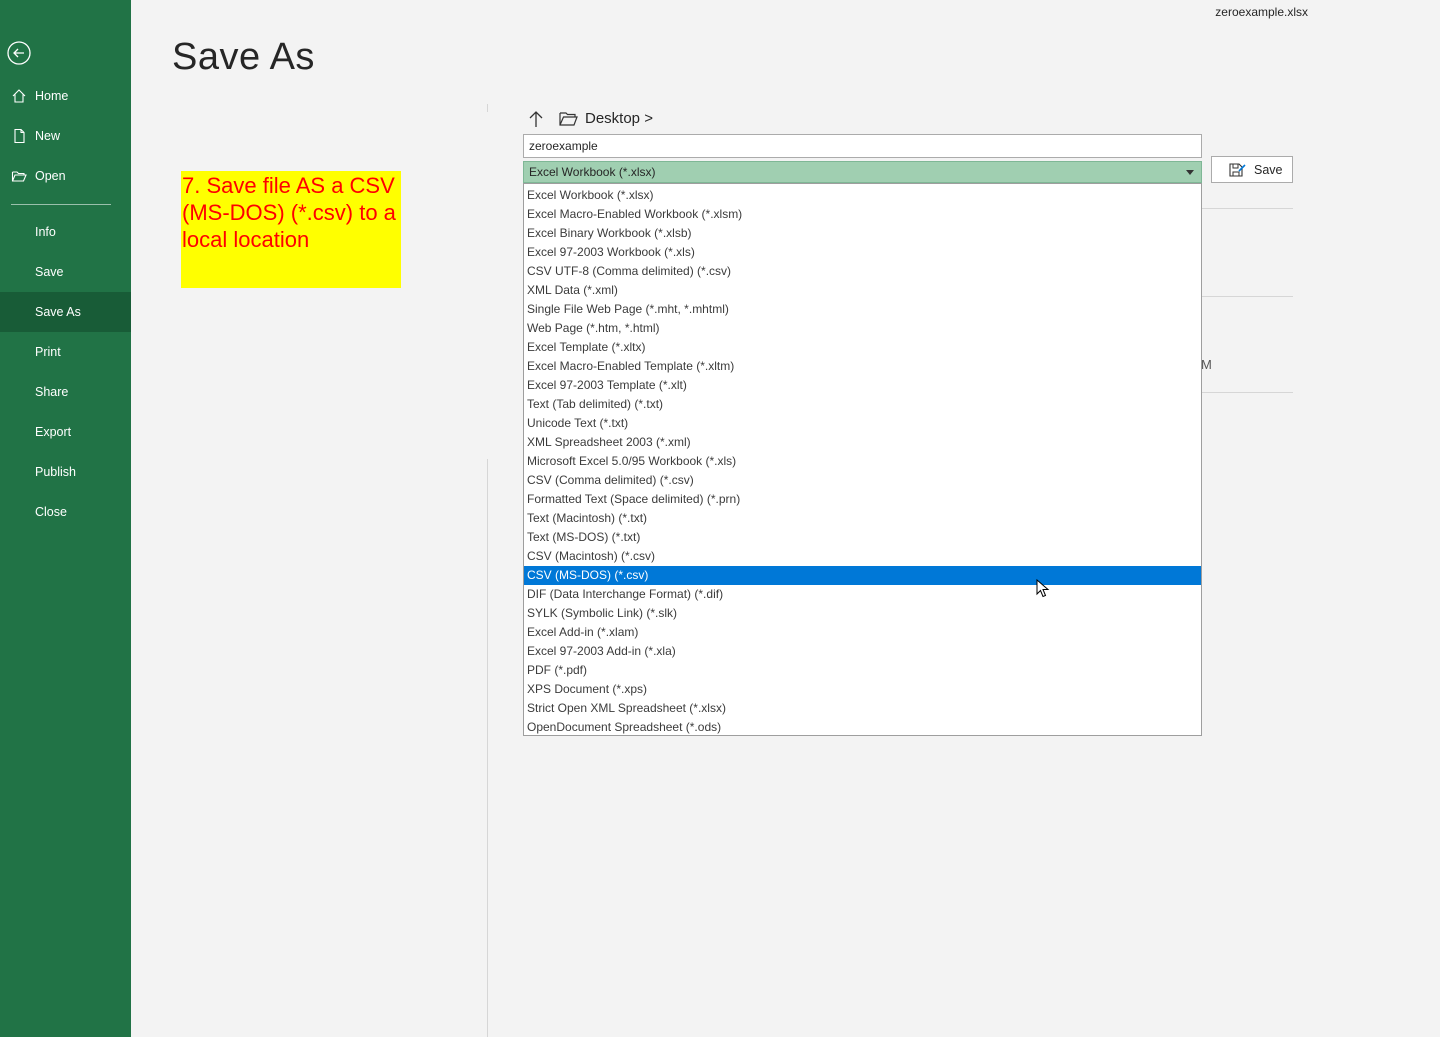  I want to click on sidebar-item-label: Publish, so click(55, 472).